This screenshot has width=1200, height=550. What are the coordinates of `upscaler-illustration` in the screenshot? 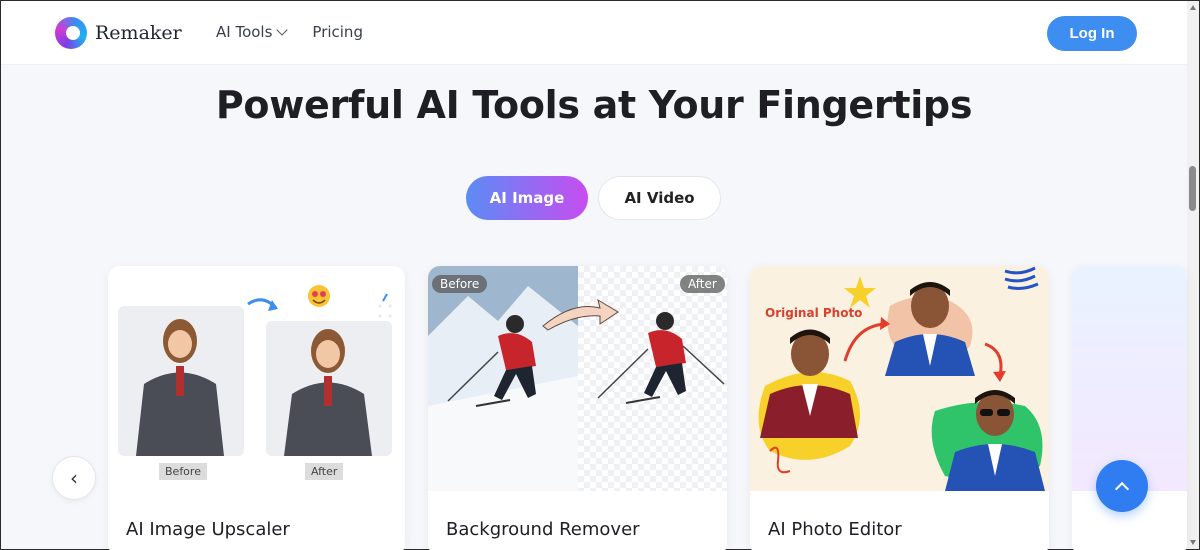 It's located at (256, 378).